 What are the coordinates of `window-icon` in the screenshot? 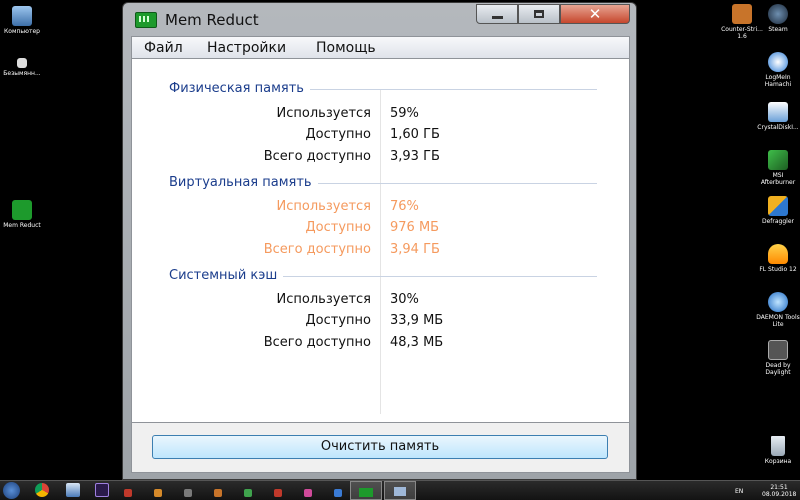 It's located at (400, 491).